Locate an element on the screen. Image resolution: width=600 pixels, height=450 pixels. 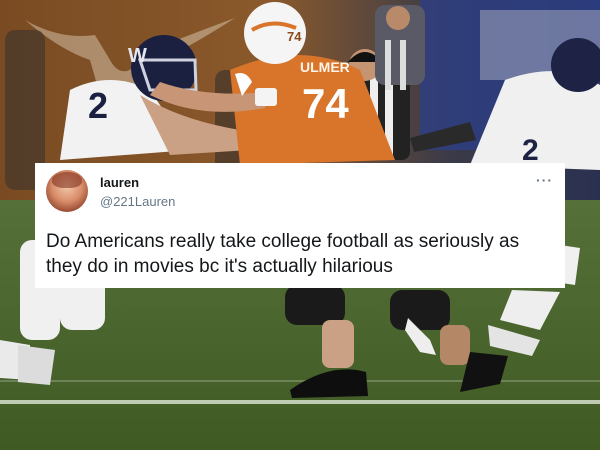
left-player-number: 2 is located at coordinates (98, 105).